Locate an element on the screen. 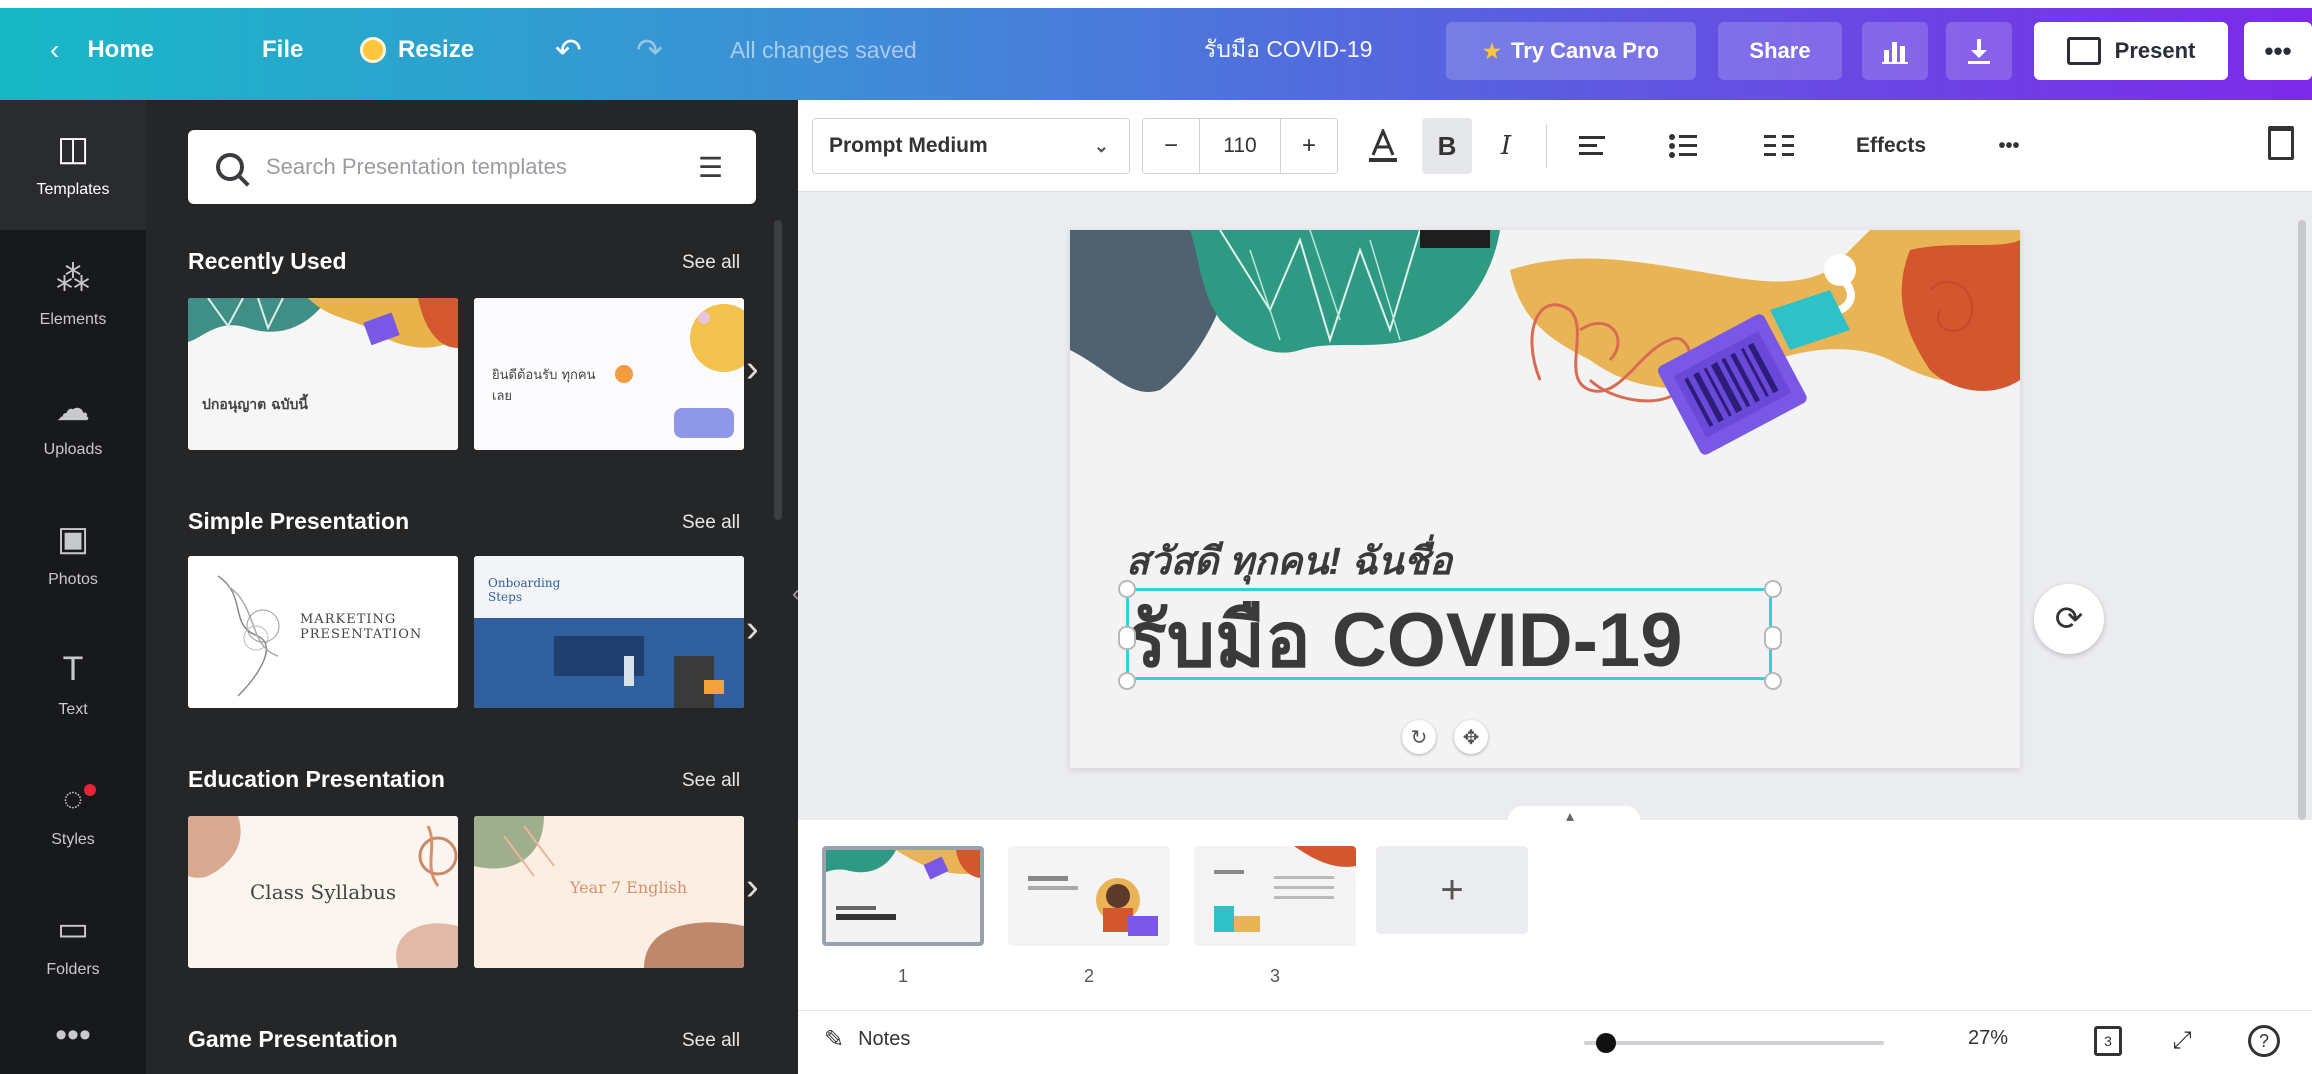  template-thumbnail: ยินดีต้อนรับ ทุกคนเลย is located at coordinates (609, 374).